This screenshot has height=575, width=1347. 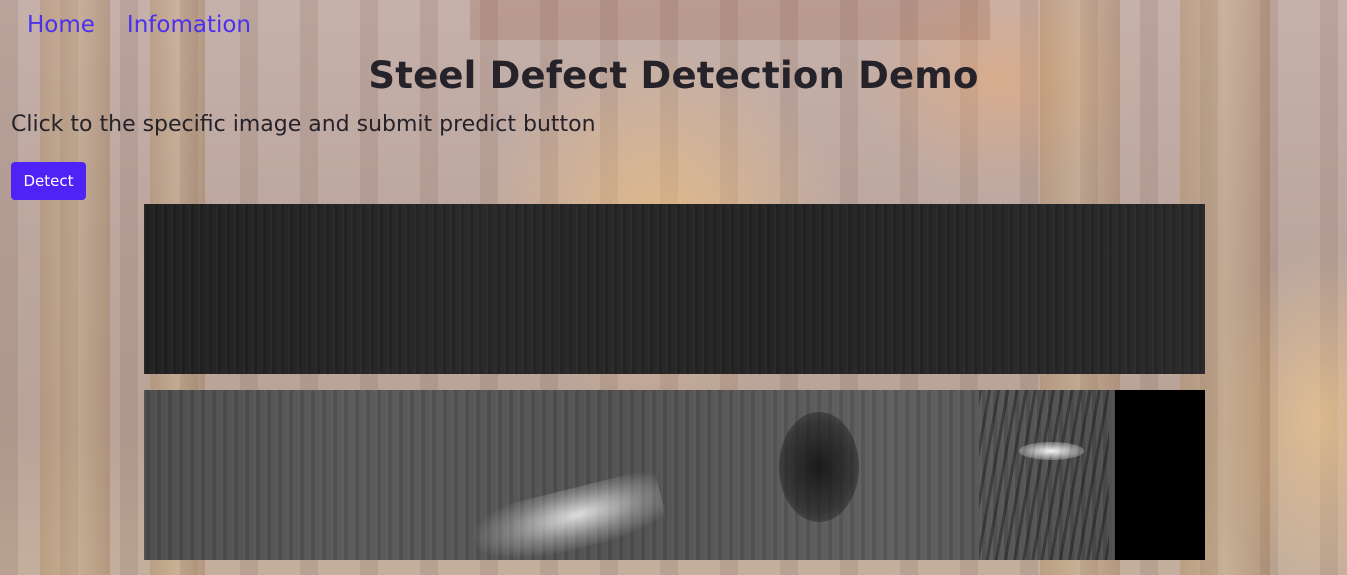 I want to click on nav-link-home: Home, so click(x=61, y=25).